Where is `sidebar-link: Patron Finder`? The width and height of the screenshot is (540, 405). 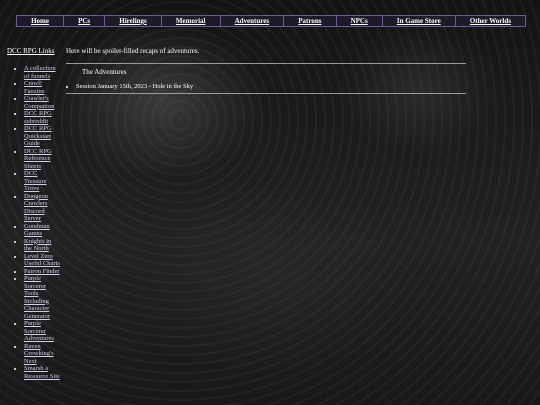 sidebar-link: Patron Finder is located at coordinates (42, 271).